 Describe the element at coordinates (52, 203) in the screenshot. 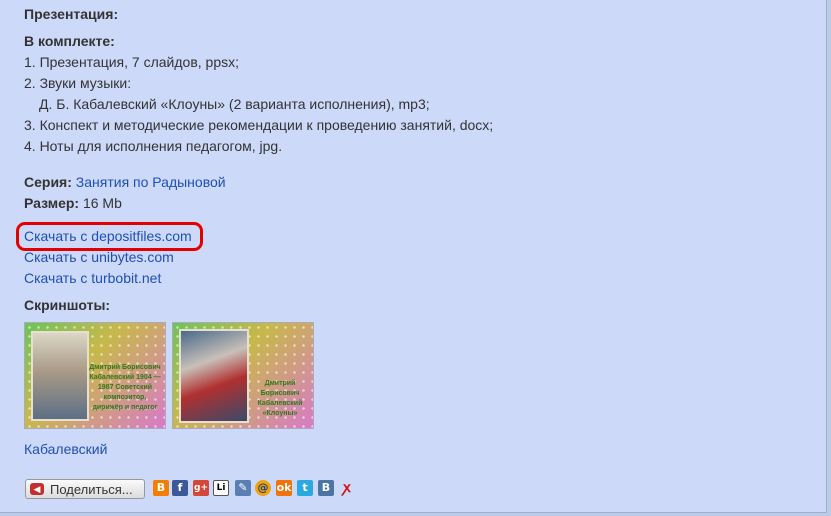

I see `size-label: Размер:` at that location.